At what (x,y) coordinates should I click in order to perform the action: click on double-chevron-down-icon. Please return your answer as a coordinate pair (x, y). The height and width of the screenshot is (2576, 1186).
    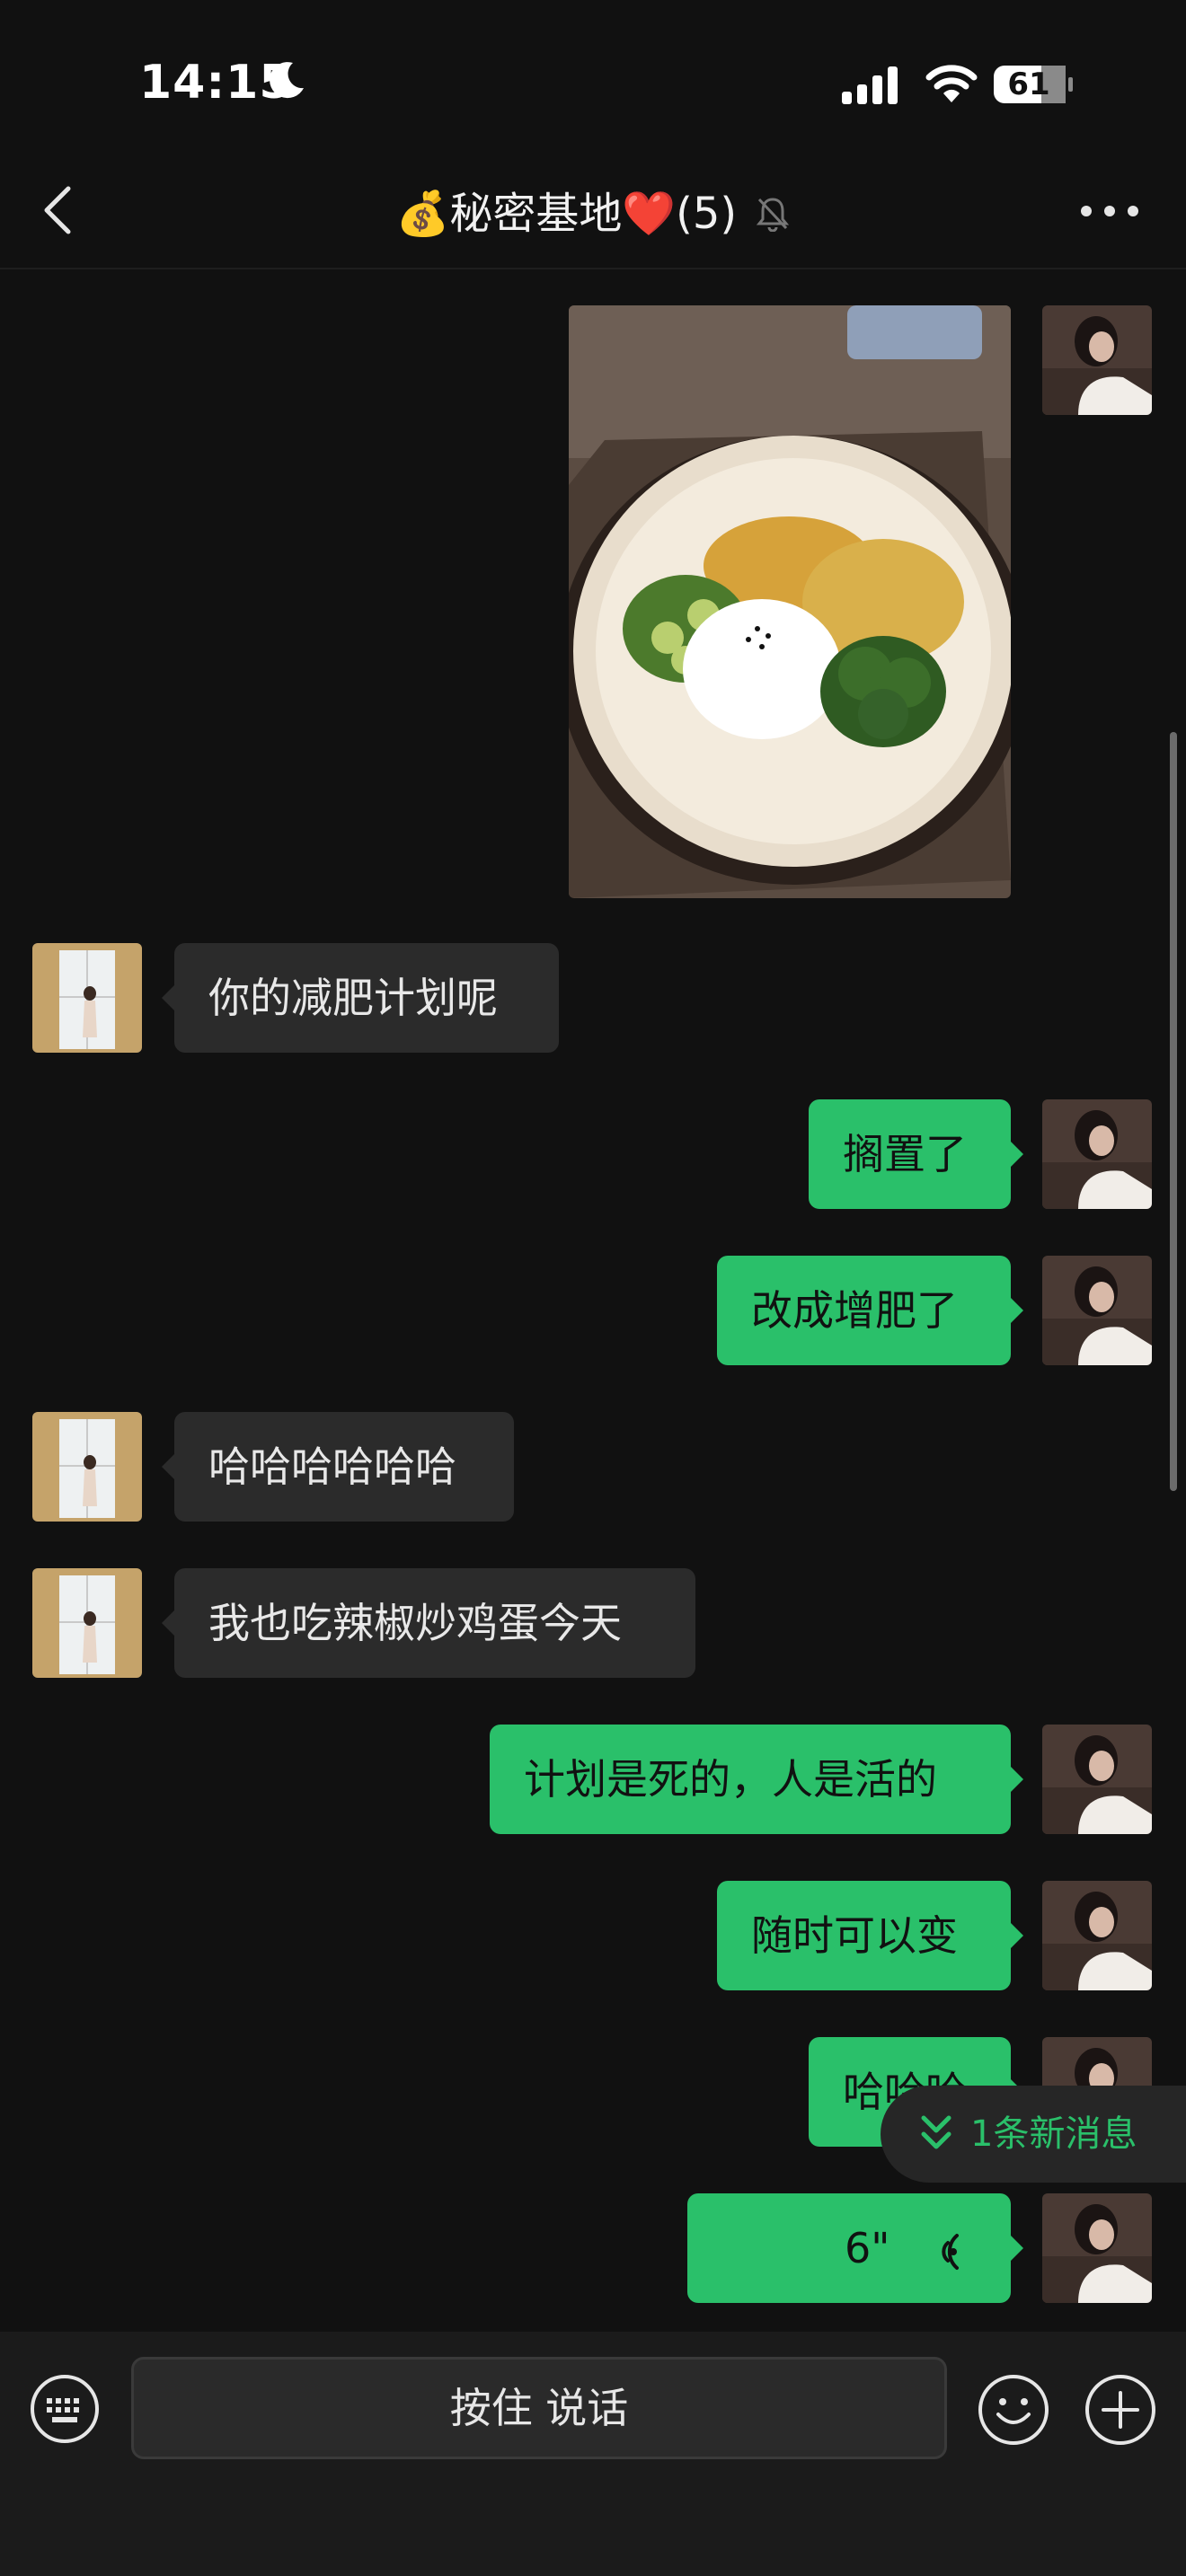
    Looking at the image, I should click on (936, 2132).